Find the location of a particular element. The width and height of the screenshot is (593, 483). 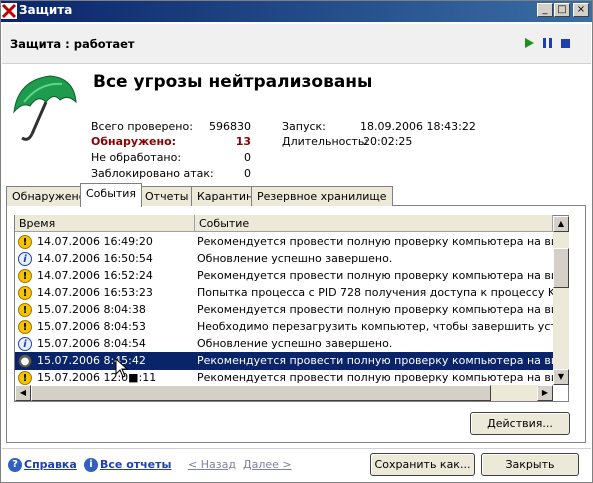

row-time: 15.07.2006 8:45:42 is located at coordinates (91, 360).